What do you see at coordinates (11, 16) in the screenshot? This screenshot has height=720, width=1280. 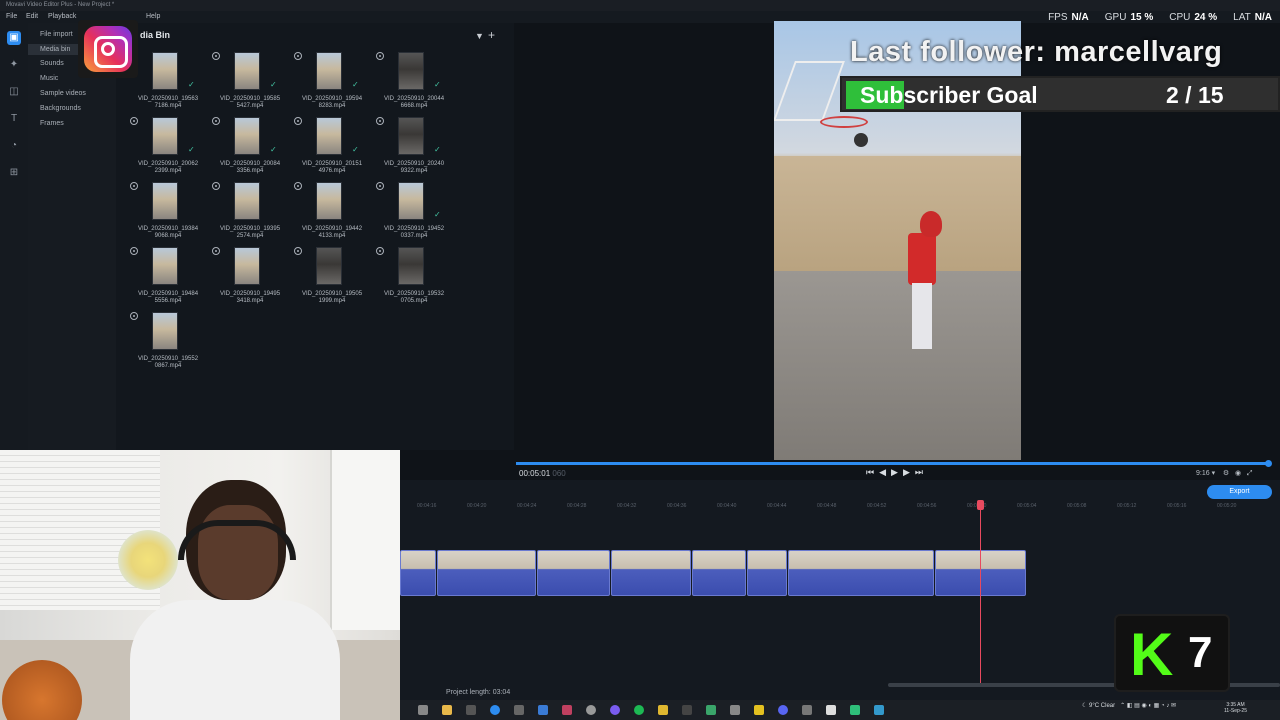 I see `menu-file: File` at bounding box center [11, 16].